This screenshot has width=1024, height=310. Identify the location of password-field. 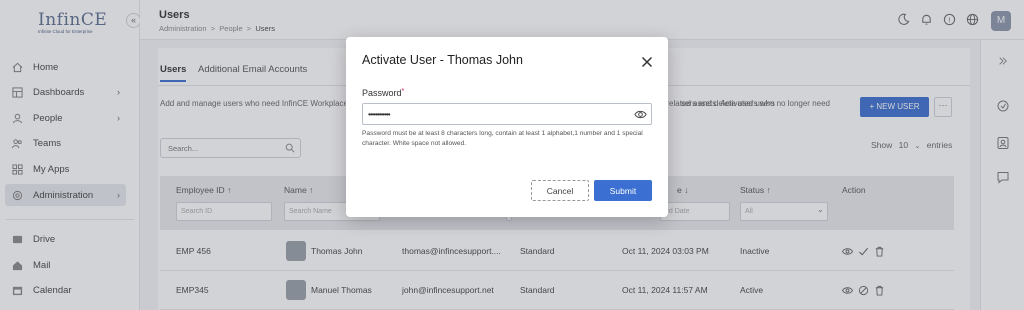
(507, 114).